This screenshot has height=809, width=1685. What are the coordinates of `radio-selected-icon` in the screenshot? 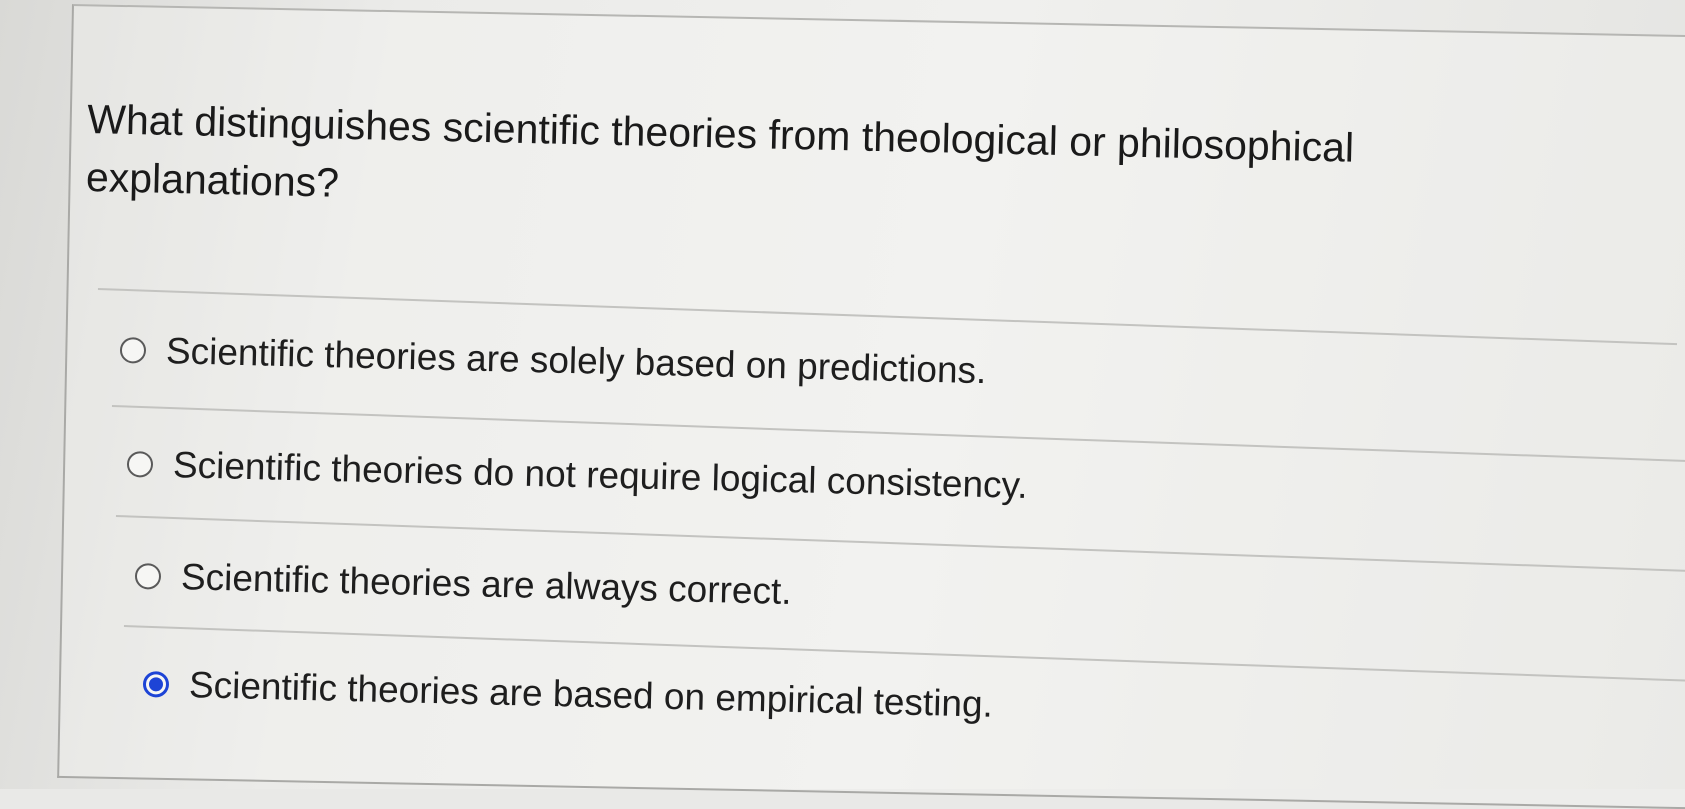 It's located at (156, 684).